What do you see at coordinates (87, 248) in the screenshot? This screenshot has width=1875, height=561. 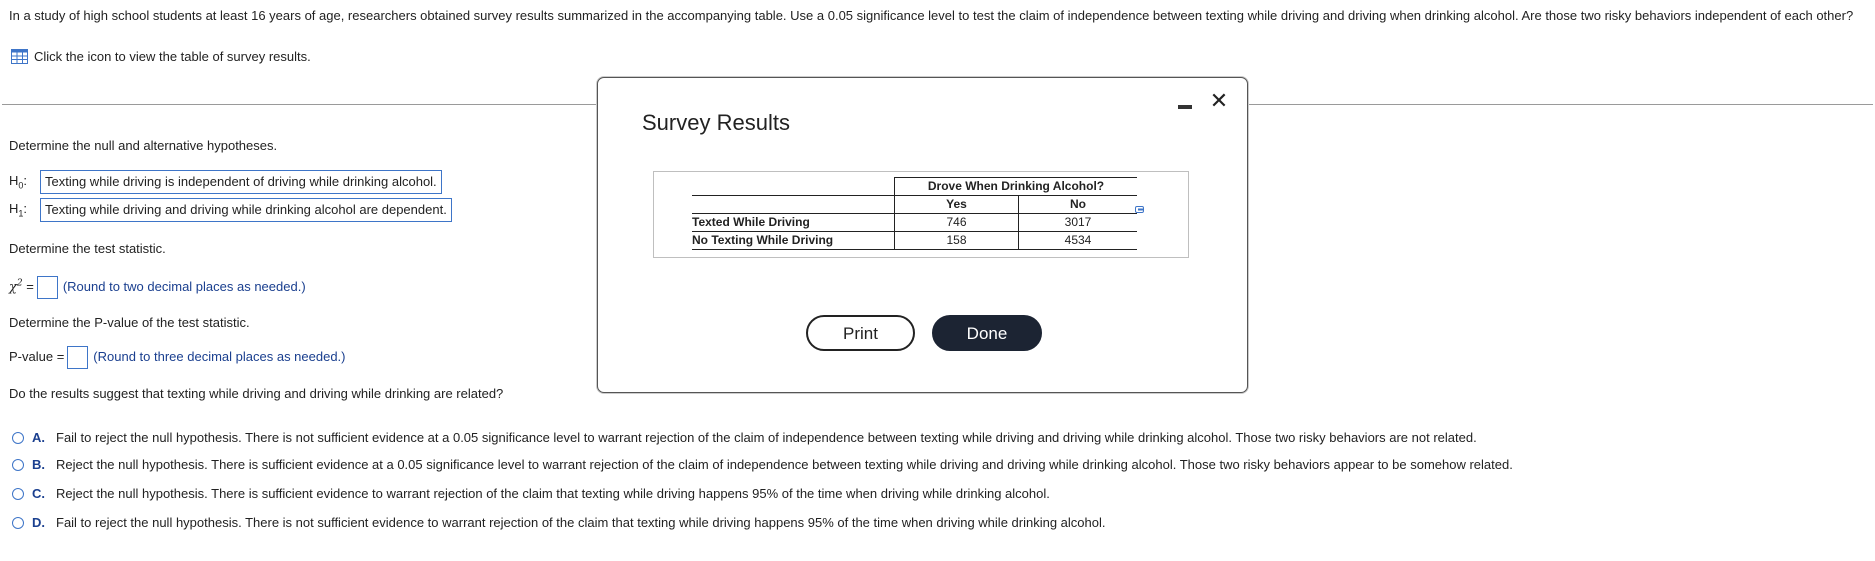 I see `statistic-prompt: Determine the test statistic.` at bounding box center [87, 248].